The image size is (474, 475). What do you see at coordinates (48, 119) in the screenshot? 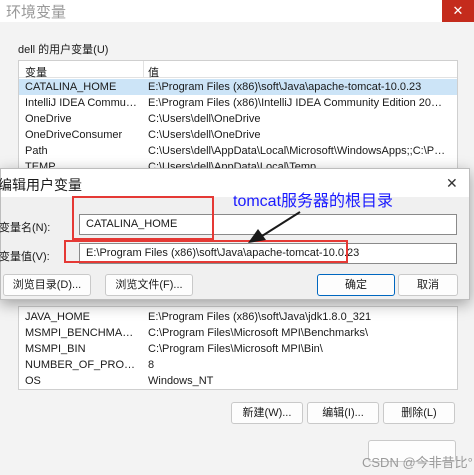
I see `variable-name: OneDrive` at bounding box center [48, 119].